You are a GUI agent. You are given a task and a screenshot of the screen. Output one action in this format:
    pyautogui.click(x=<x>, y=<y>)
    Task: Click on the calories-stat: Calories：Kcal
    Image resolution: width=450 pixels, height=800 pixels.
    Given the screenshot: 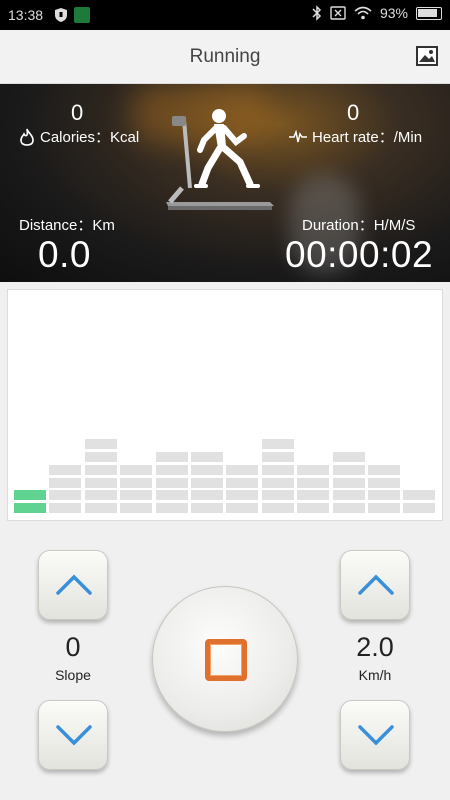 What is the action you would take?
    pyautogui.click(x=79, y=136)
    